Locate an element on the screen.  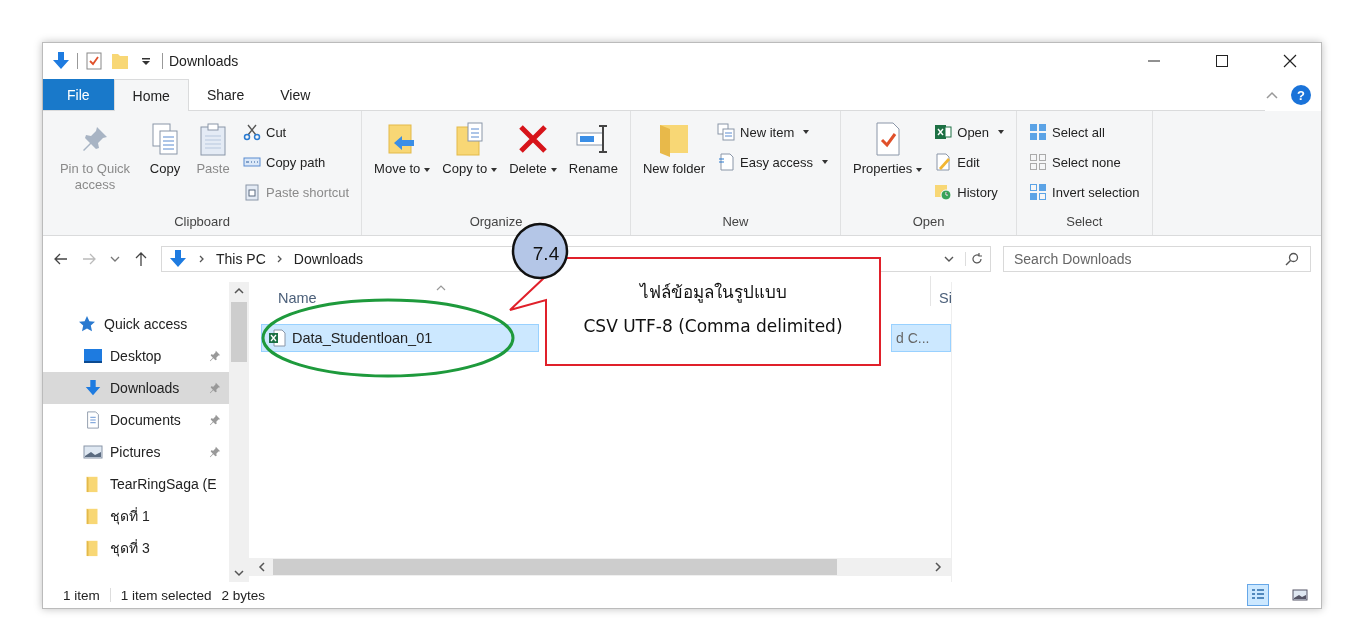
partial-grid-icon is located at coordinates (1038, 192).